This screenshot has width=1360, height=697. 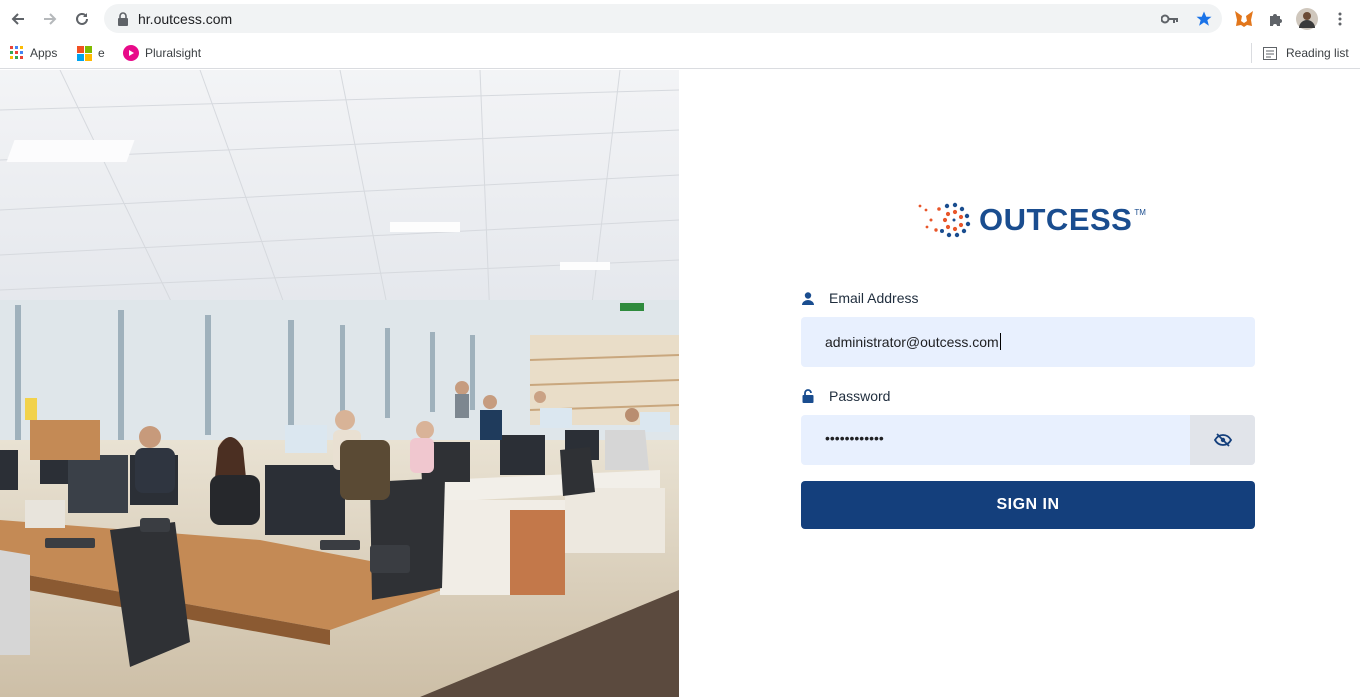 What do you see at coordinates (16, 52) in the screenshot?
I see `apps-grid-icon` at bounding box center [16, 52].